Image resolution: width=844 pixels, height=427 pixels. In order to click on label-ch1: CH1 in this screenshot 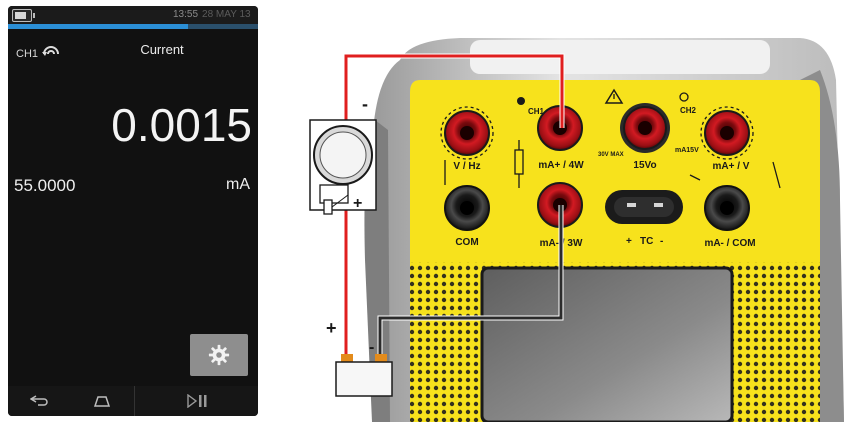, I will do `click(536, 111)`.